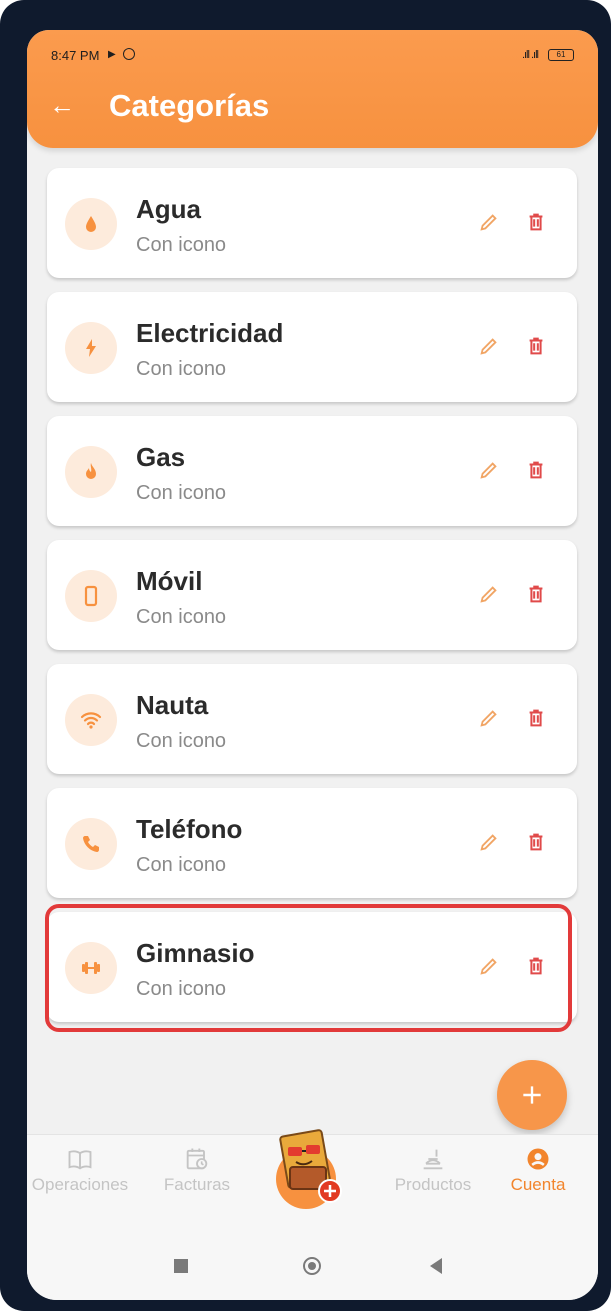 Image resolution: width=611 pixels, height=1311 pixels. I want to click on bottom-navigation: Operaciones Facturas Productos Cuenta, so click(312, 1182).